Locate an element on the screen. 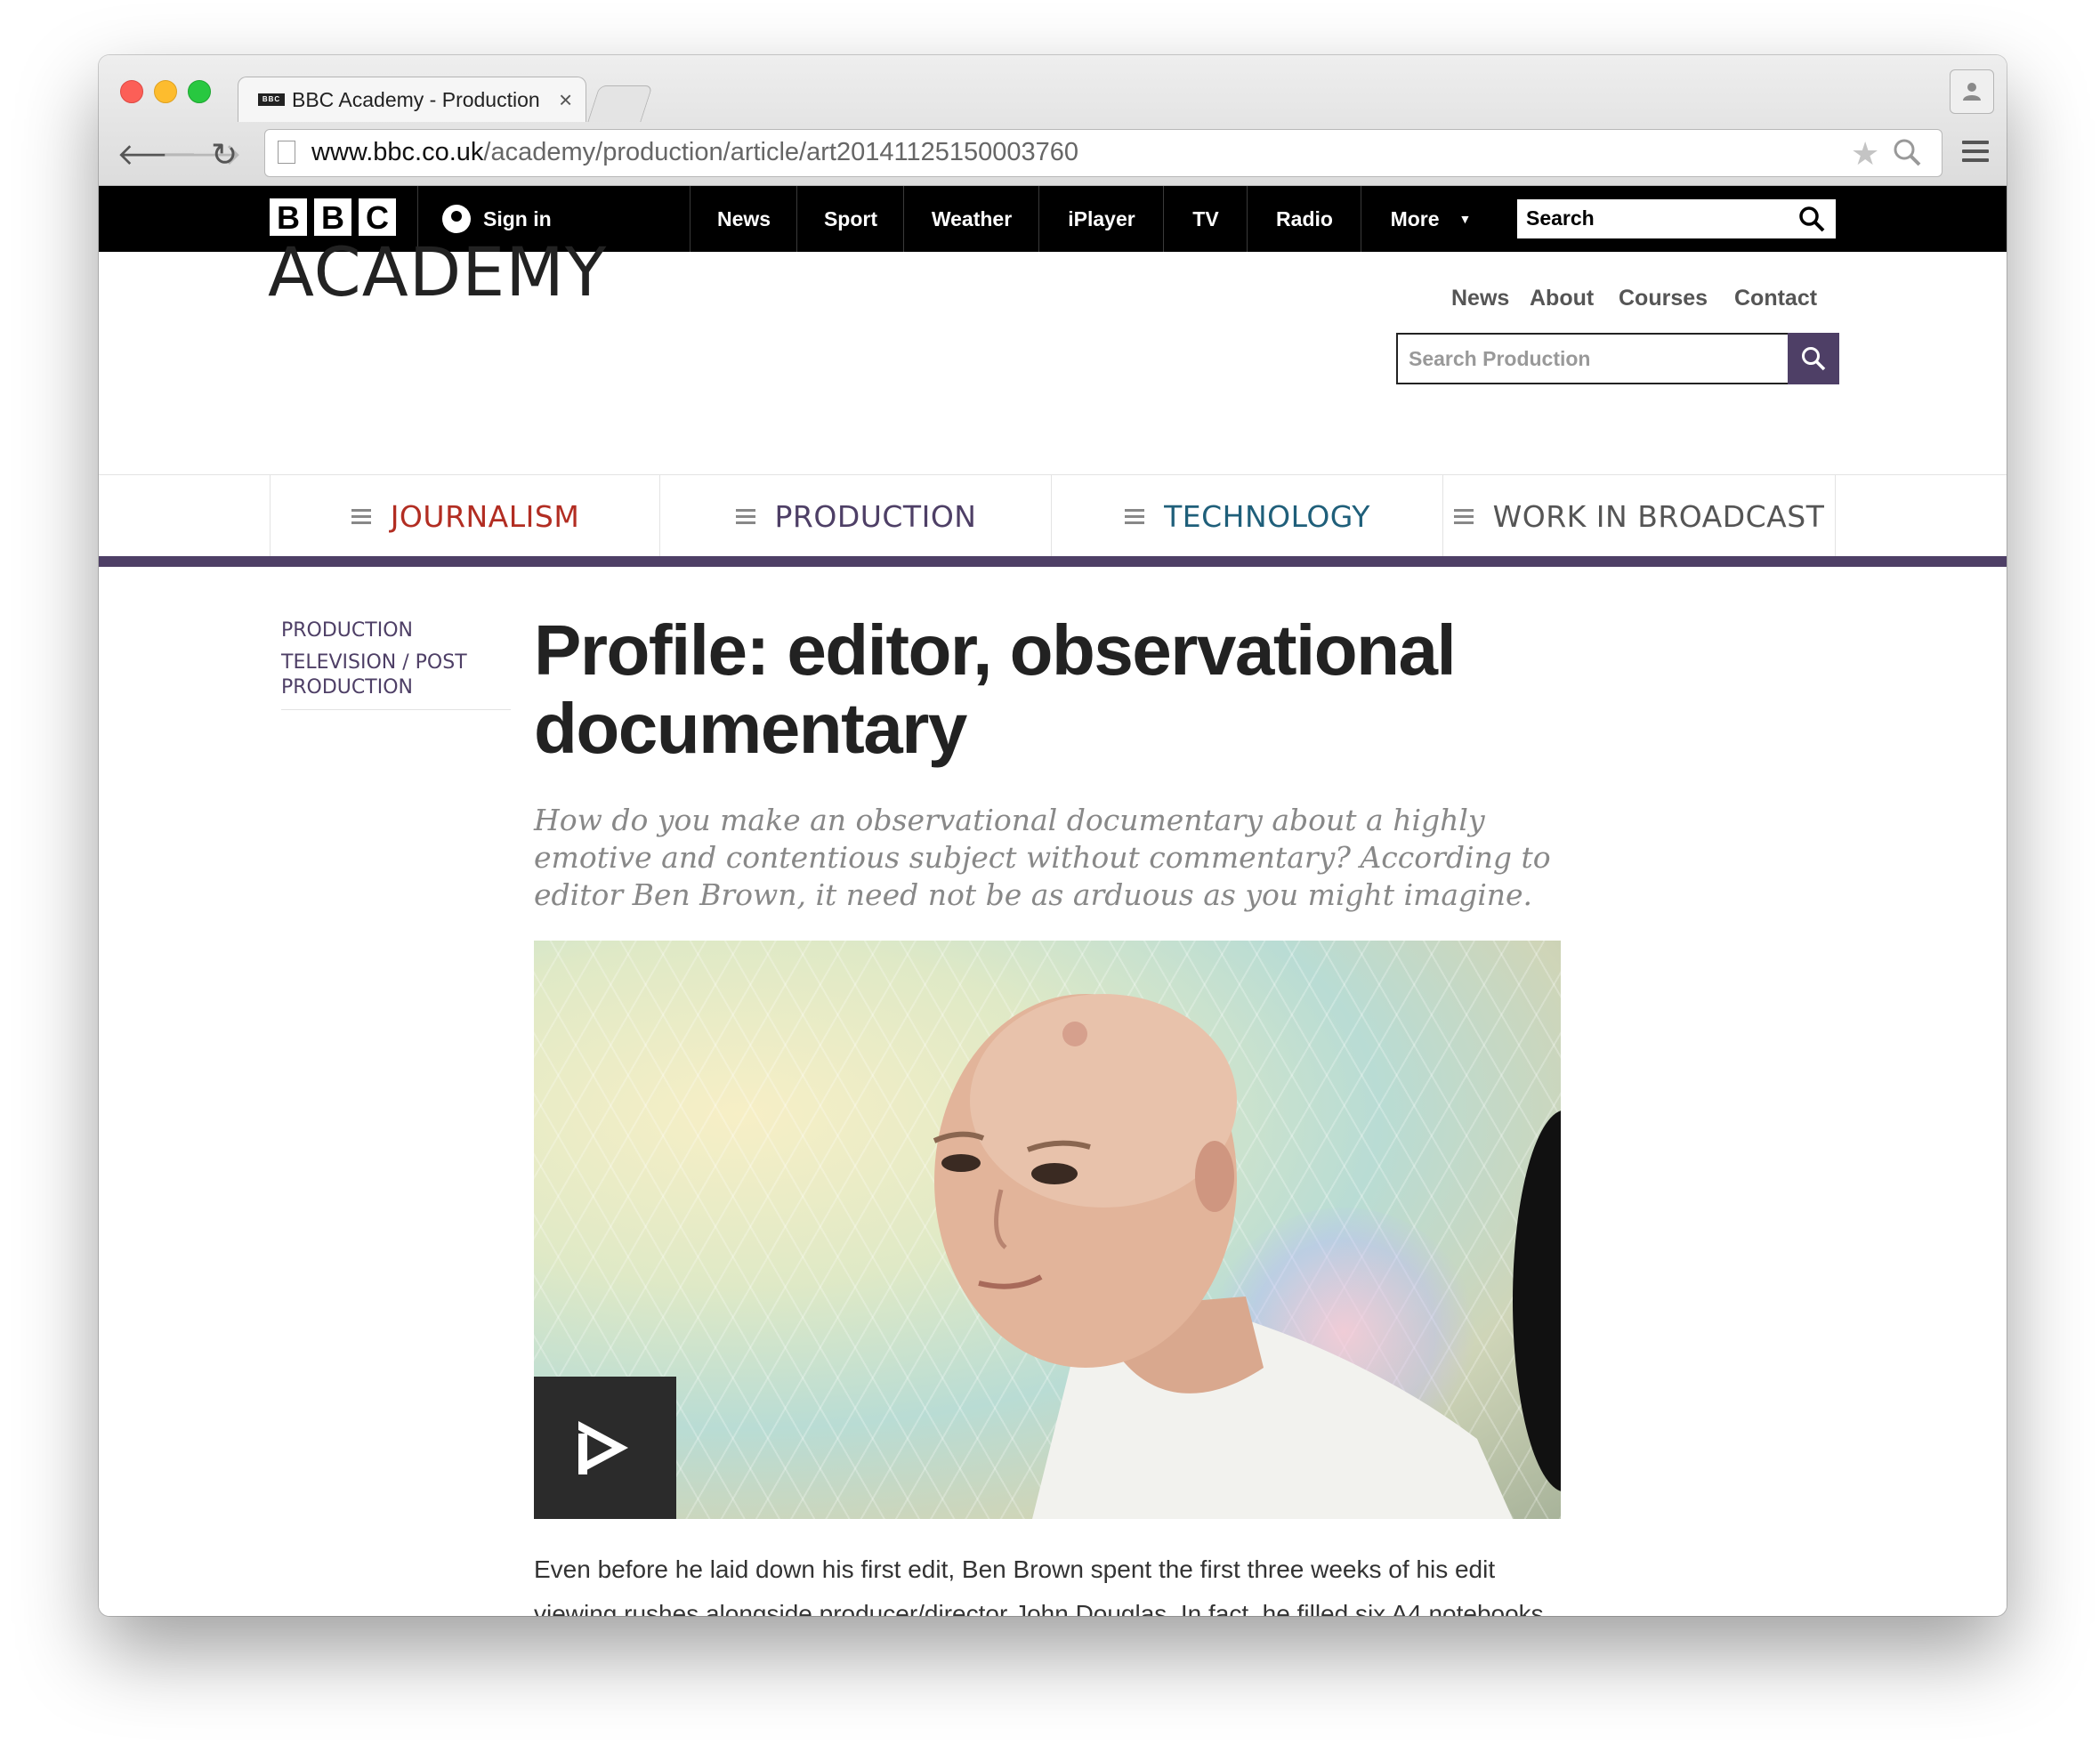  nav-more: More ▼ is located at coordinates (1430, 219).